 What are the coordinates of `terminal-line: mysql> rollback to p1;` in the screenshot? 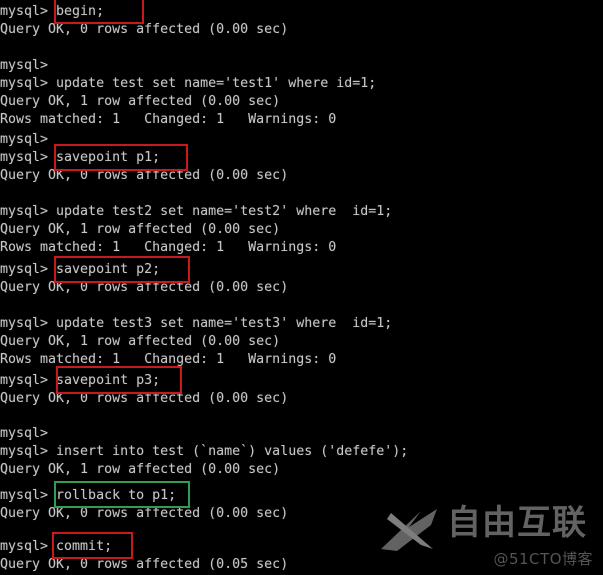 It's located at (88, 495).